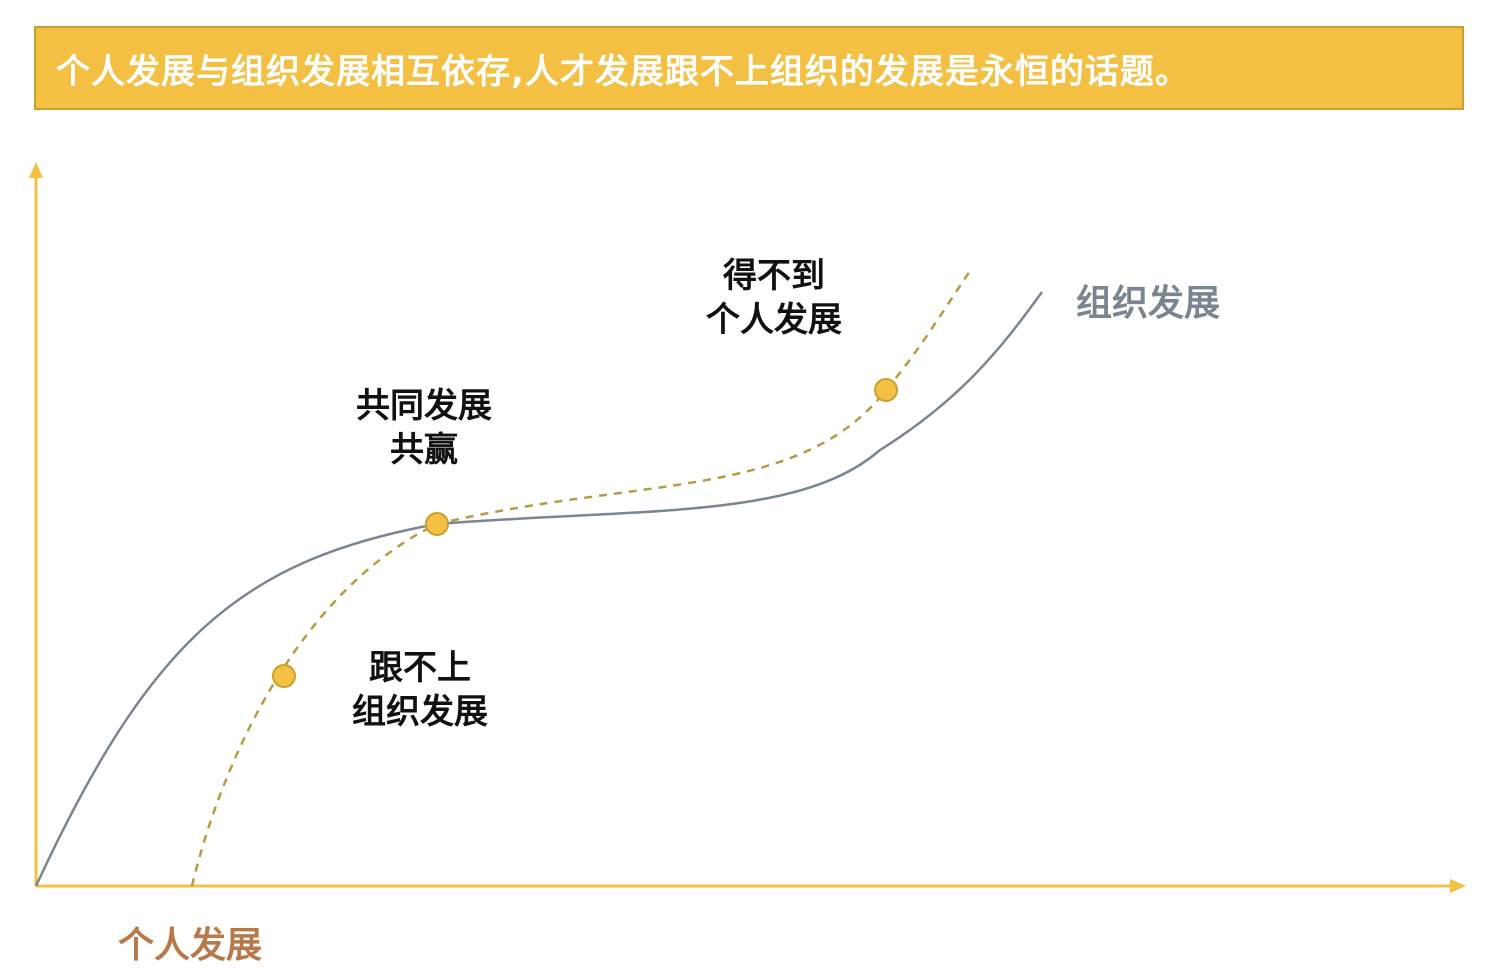 This screenshot has height=972, width=1506. I want to click on lagging-annotation: 跟不上 组织发展, so click(420, 690).